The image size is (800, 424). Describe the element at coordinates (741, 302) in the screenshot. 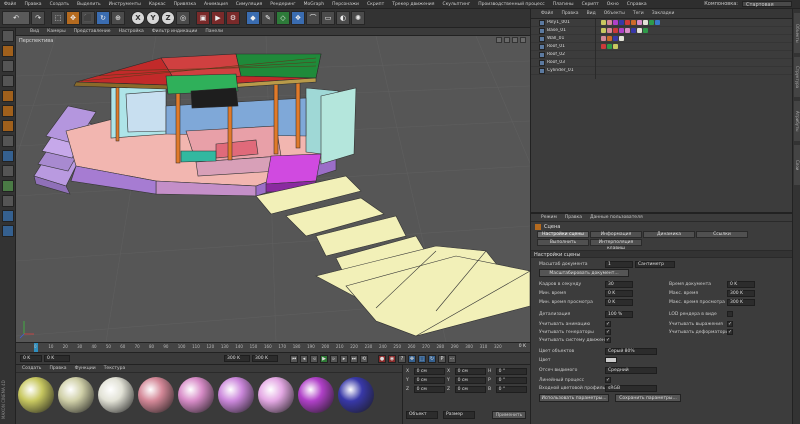

I see `max-preview-field: 300 K` at that location.